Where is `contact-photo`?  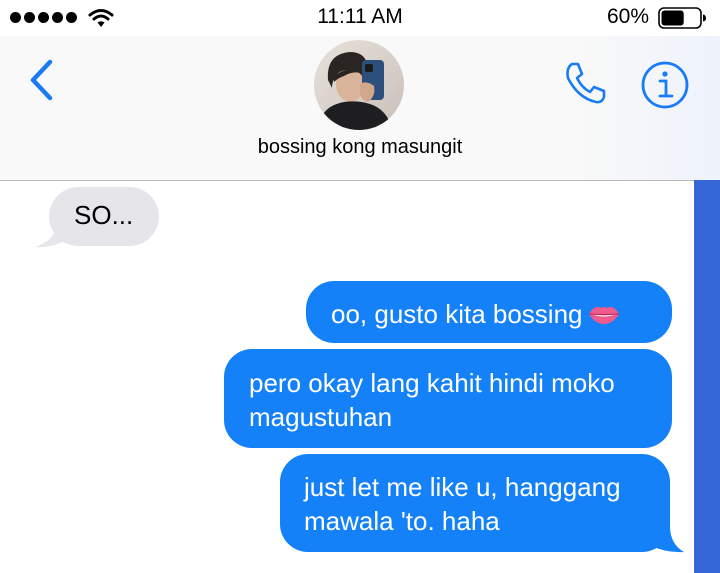 contact-photo is located at coordinates (359, 85).